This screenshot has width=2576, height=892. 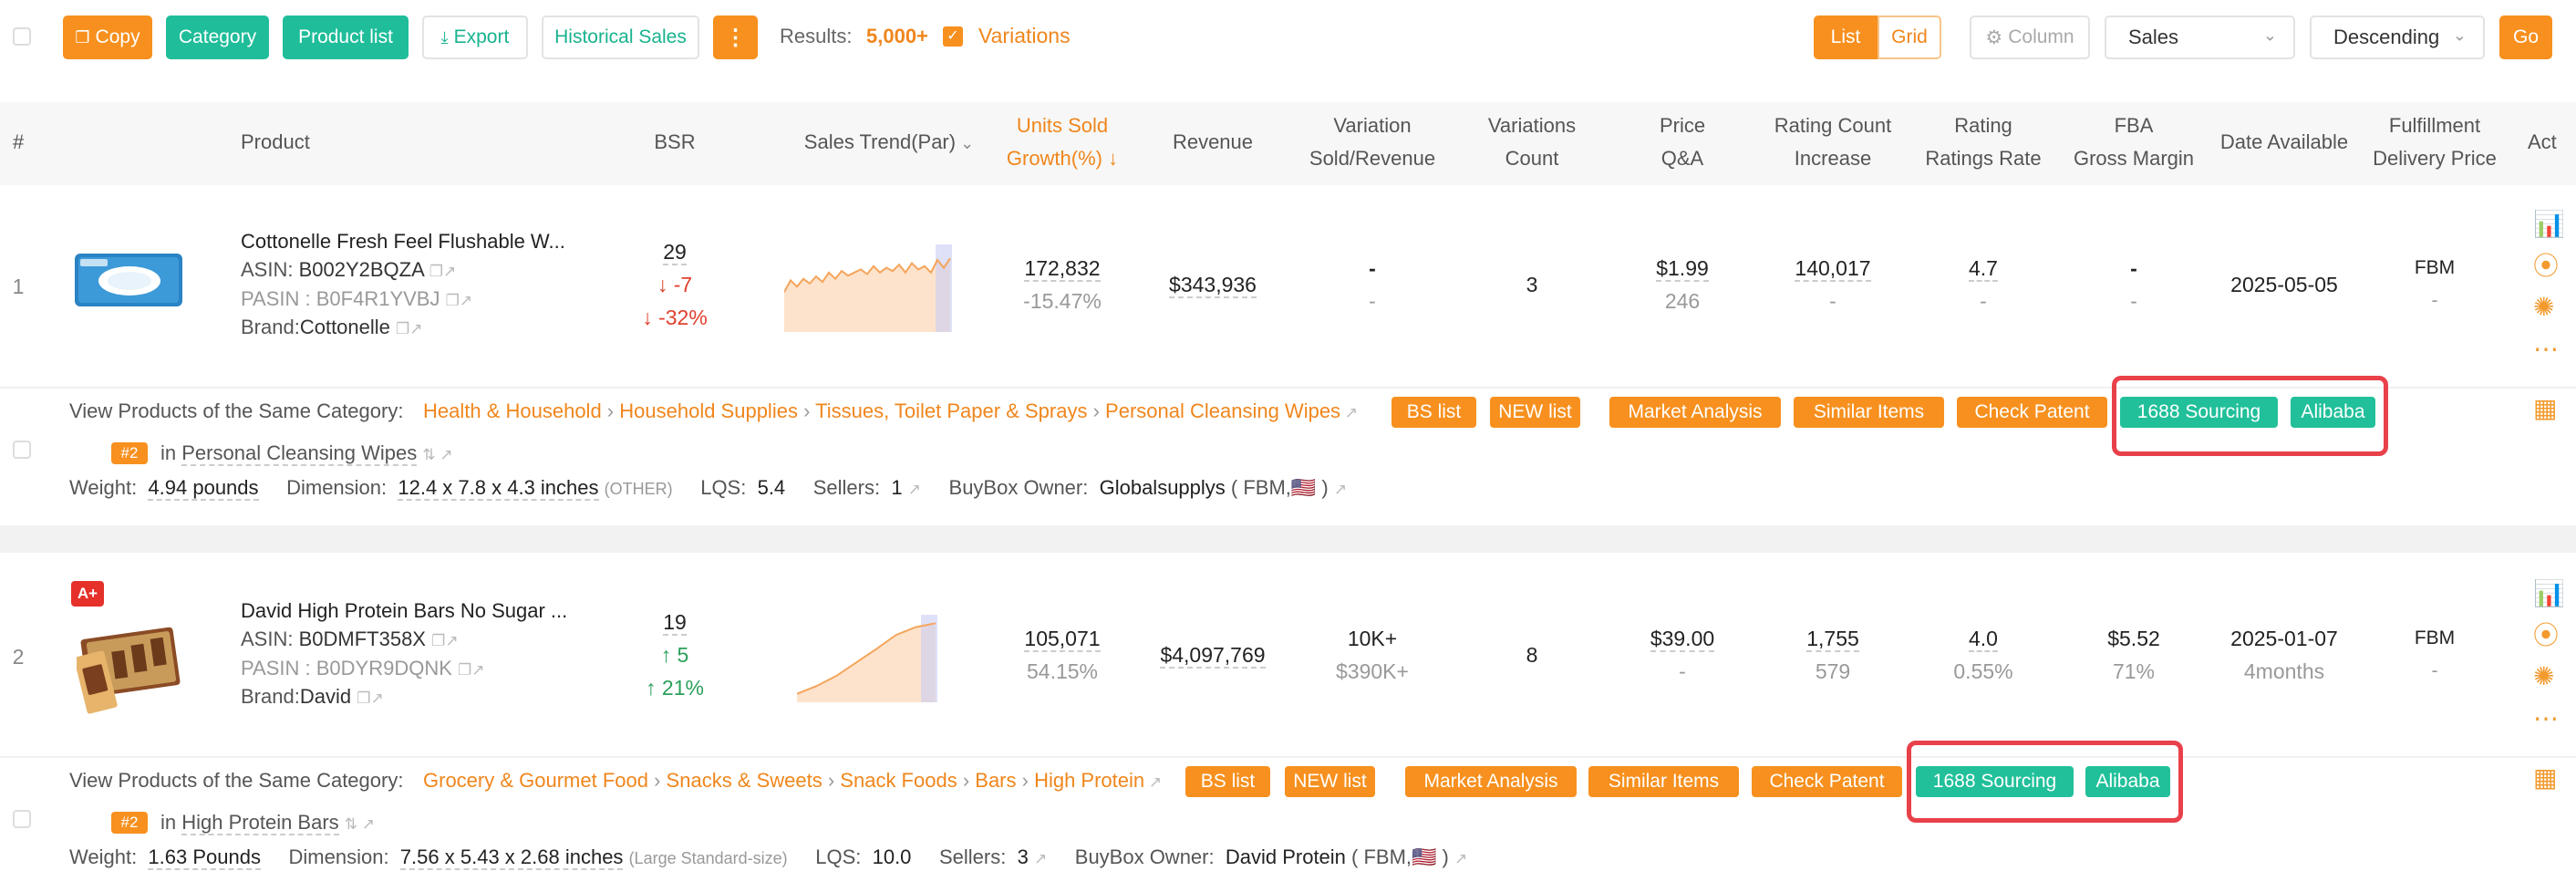 I want to click on list-view-button: List, so click(x=1846, y=37).